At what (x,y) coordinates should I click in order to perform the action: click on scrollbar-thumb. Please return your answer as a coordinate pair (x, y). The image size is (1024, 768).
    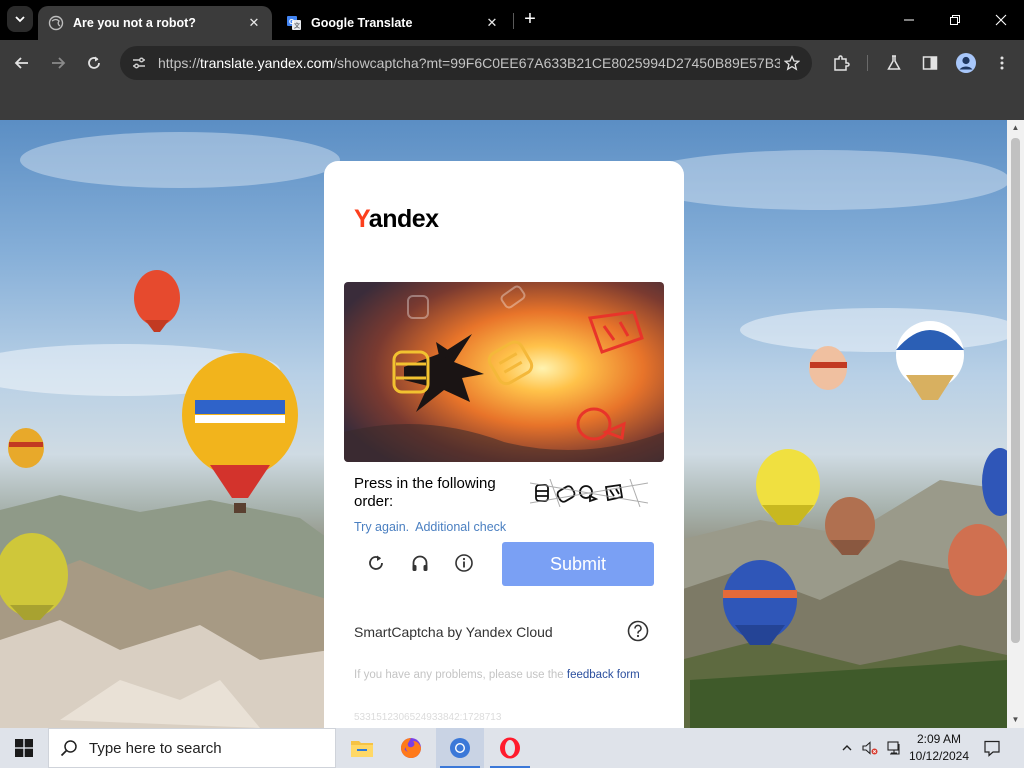
    Looking at the image, I should click on (1015, 390).